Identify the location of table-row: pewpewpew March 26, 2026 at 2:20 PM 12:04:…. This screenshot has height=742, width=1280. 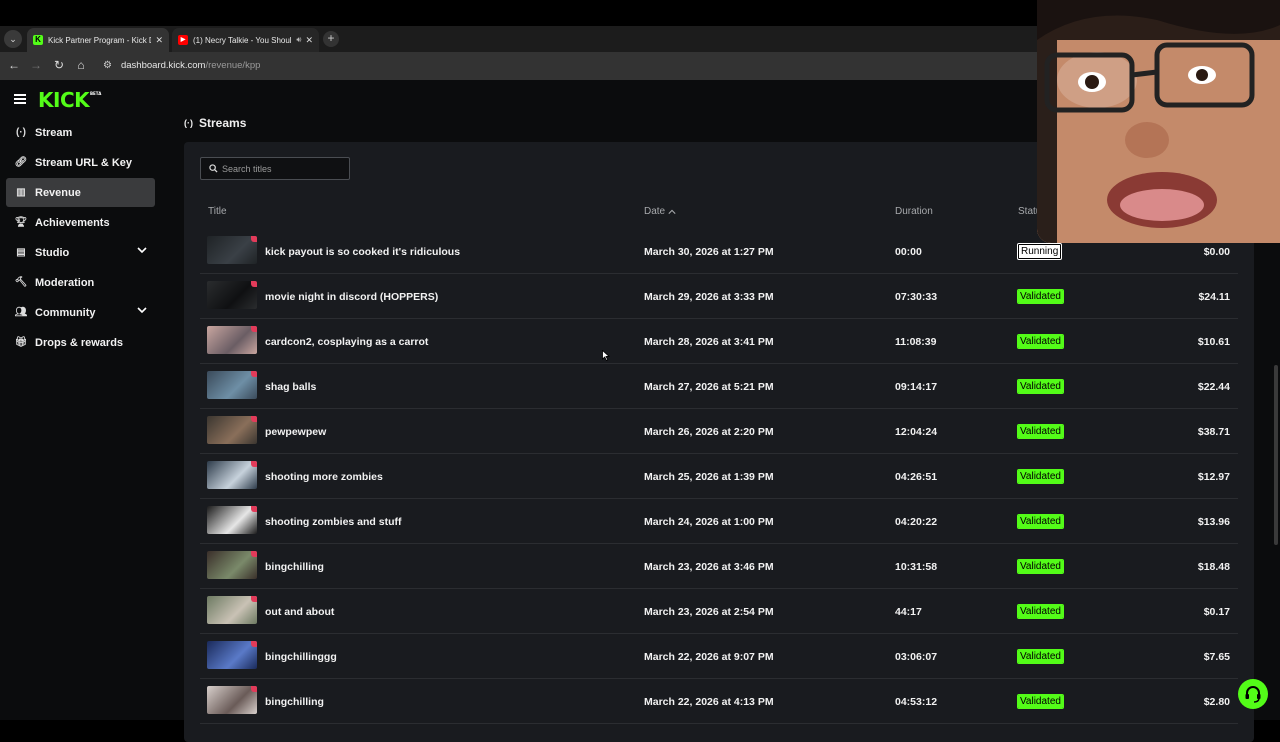
(719, 431).